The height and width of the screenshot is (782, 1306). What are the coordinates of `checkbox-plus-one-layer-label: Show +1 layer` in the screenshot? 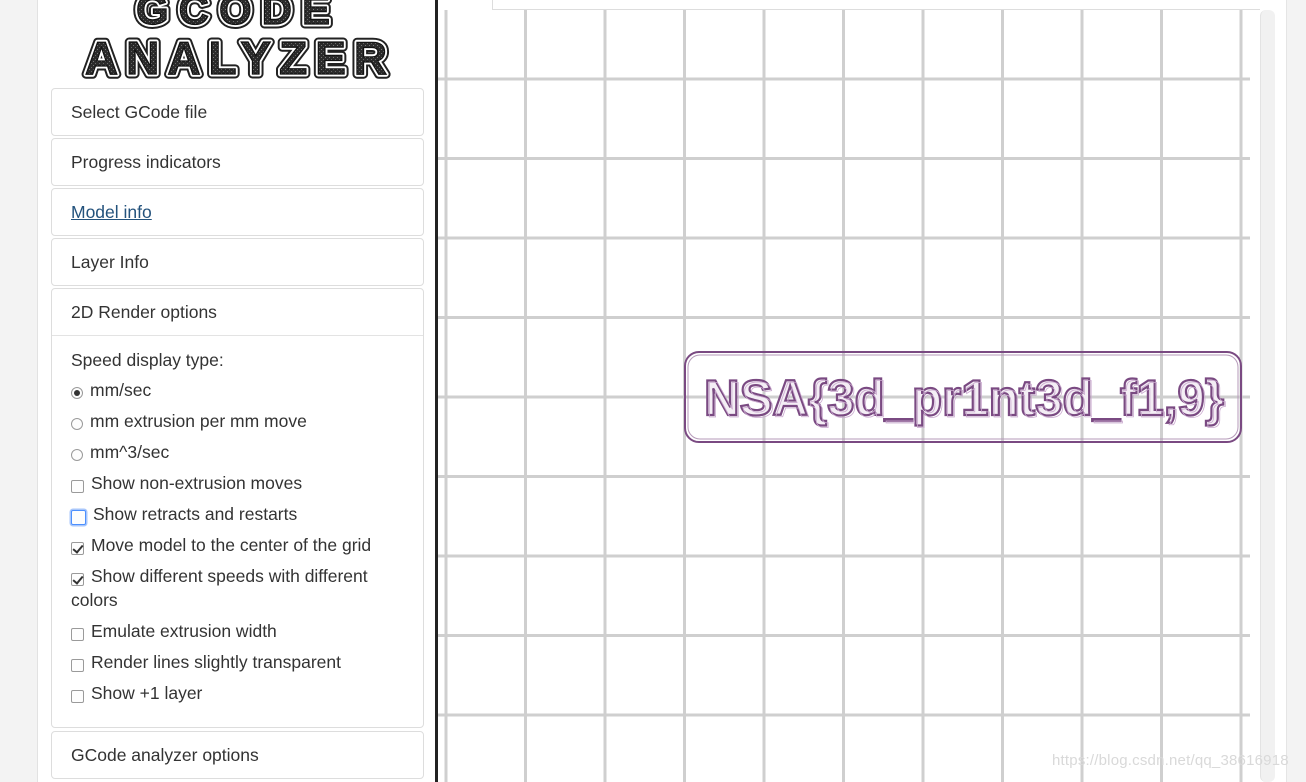 It's located at (147, 693).